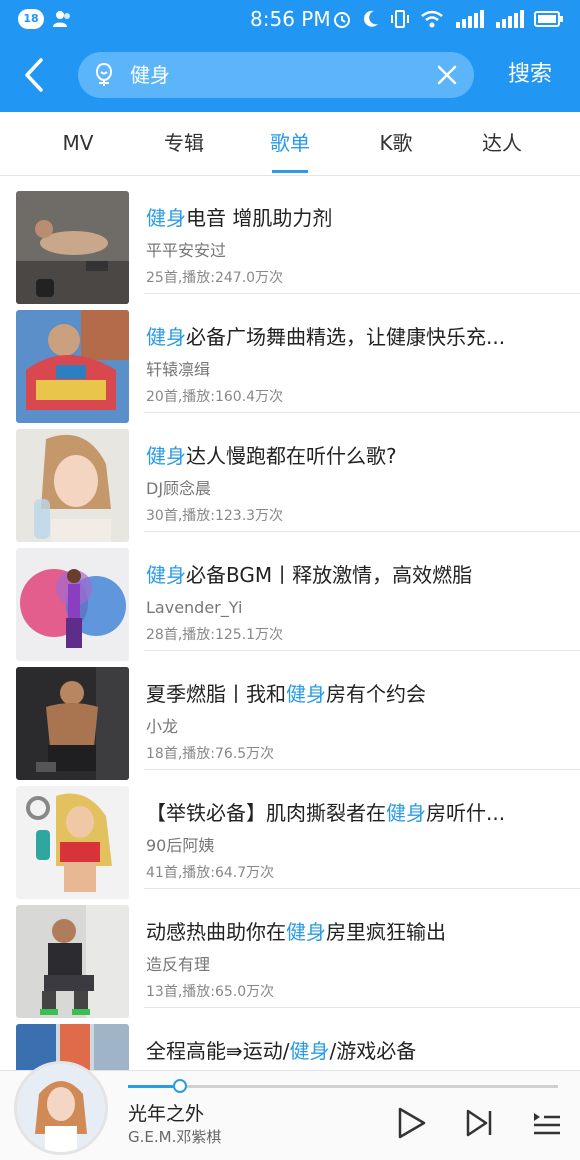  What do you see at coordinates (31, 19) in the screenshot?
I see `notification-count-badge: 18` at bounding box center [31, 19].